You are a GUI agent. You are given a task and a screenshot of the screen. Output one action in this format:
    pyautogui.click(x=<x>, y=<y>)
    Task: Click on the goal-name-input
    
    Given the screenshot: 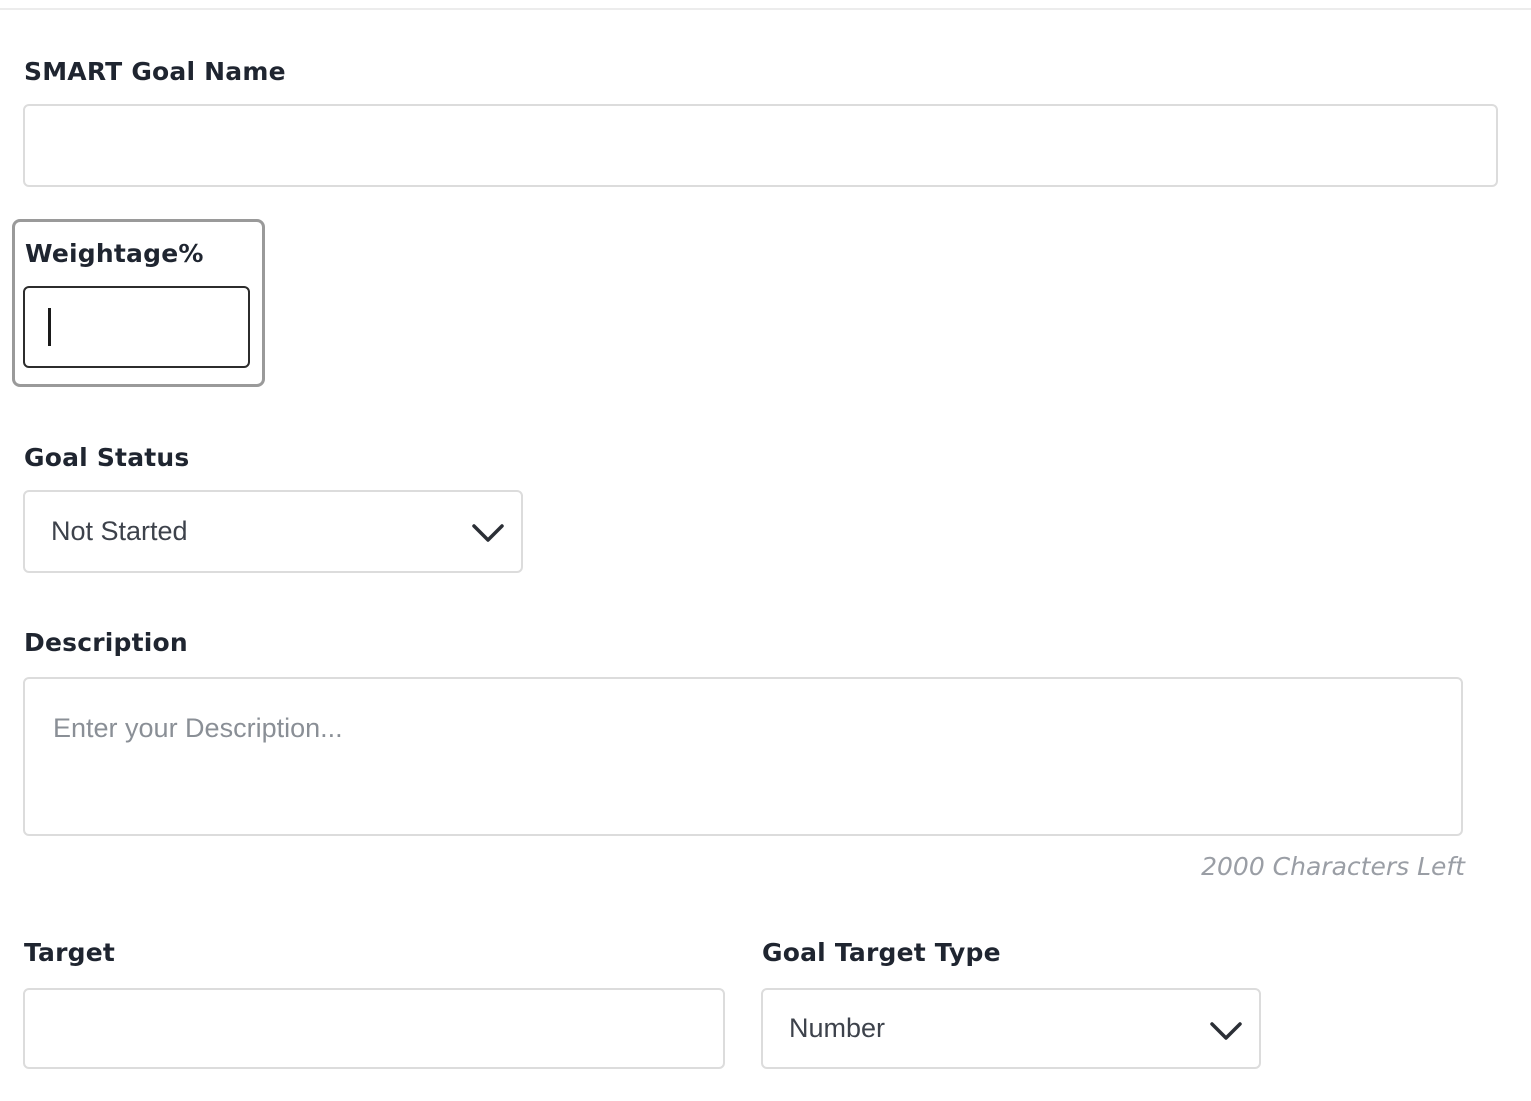 What is the action you would take?
    pyautogui.click(x=760, y=145)
    